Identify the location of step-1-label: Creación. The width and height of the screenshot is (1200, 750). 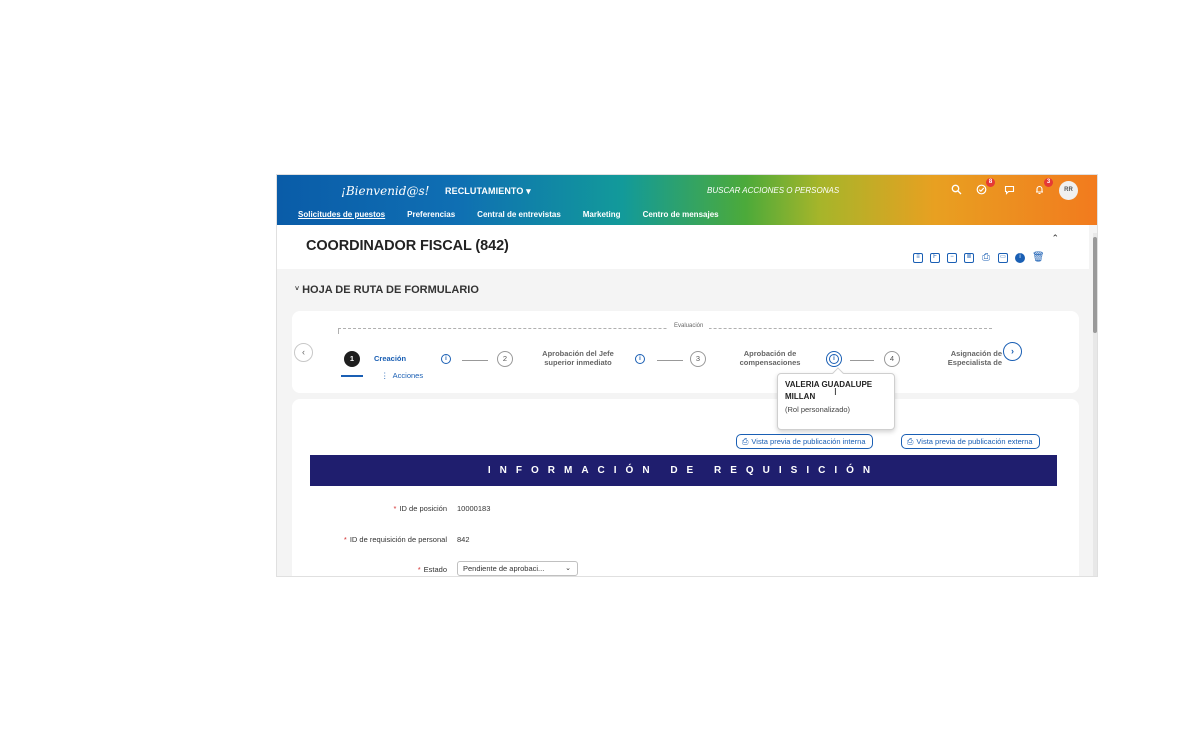
(390, 358).